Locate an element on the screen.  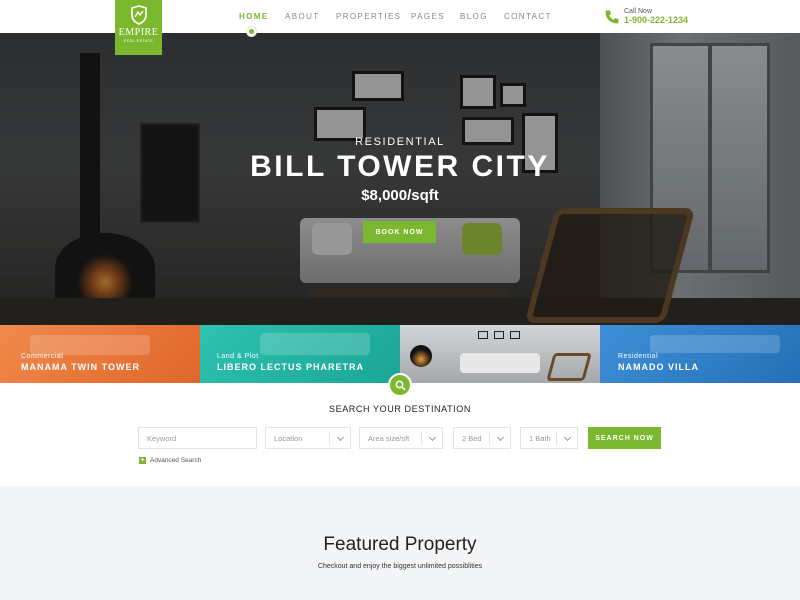
beds-value: 2 Bed is located at coordinates (472, 438).